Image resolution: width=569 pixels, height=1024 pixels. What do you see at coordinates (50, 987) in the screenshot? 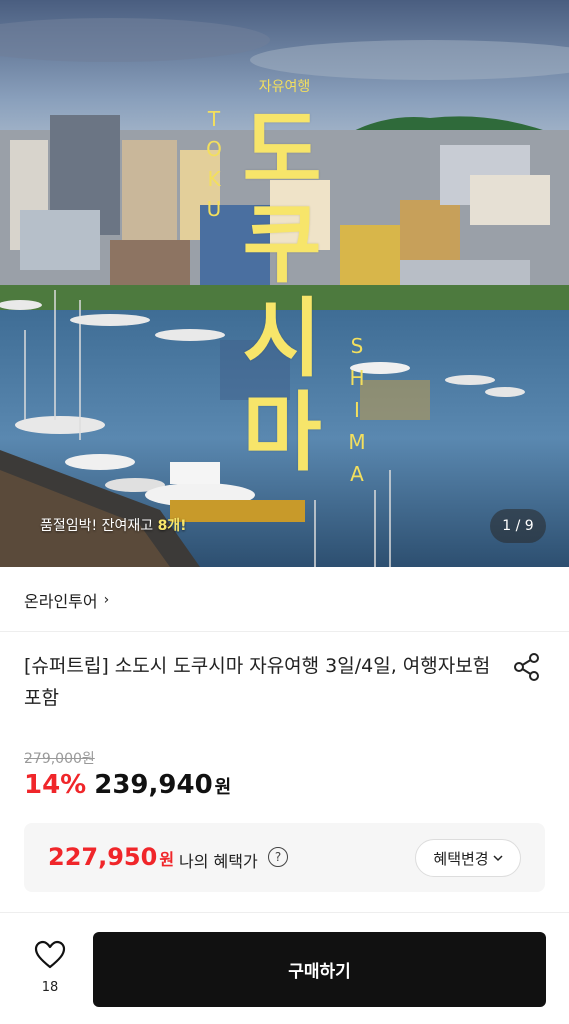
I see `like-count: 18` at bounding box center [50, 987].